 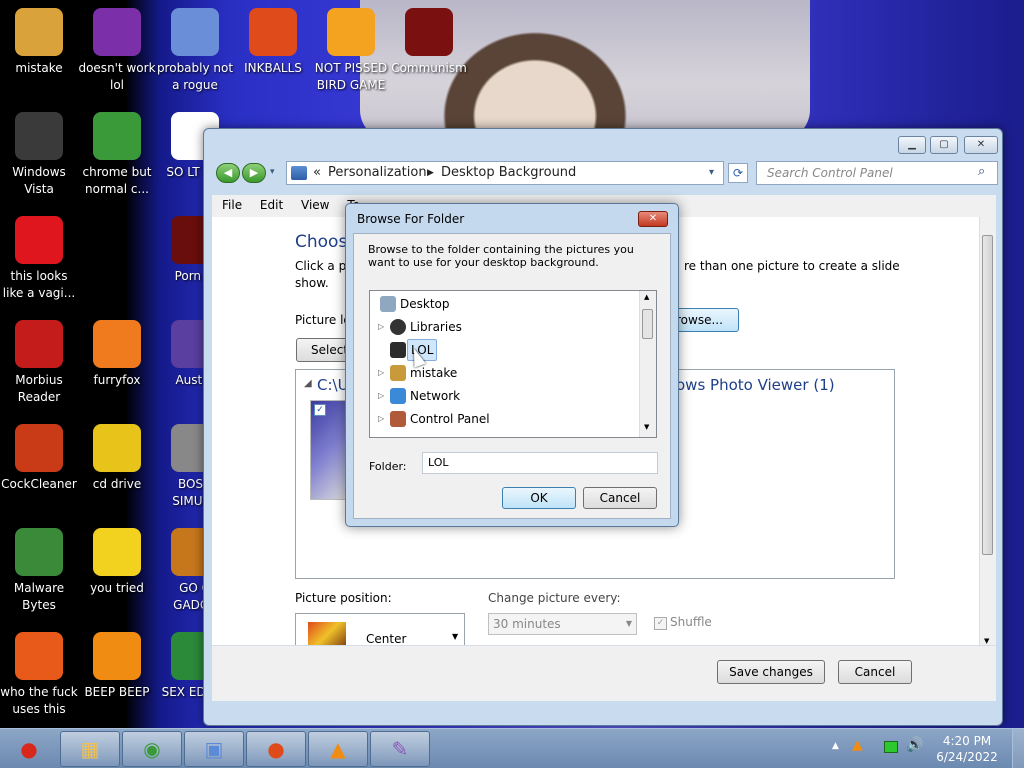 I want to click on opera-icon, so click(x=39, y=240).